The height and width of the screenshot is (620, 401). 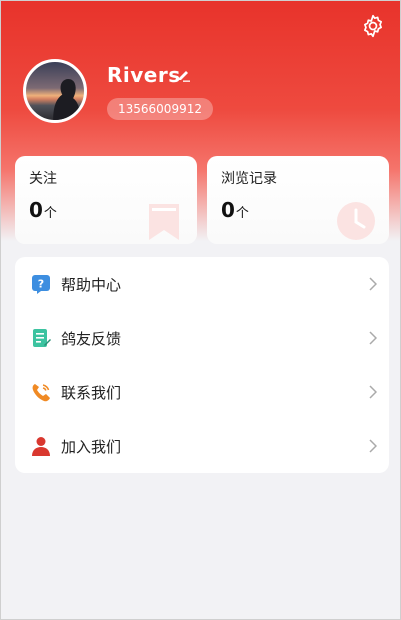 I want to click on edit-pencil-icon, so click(x=184, y=75).